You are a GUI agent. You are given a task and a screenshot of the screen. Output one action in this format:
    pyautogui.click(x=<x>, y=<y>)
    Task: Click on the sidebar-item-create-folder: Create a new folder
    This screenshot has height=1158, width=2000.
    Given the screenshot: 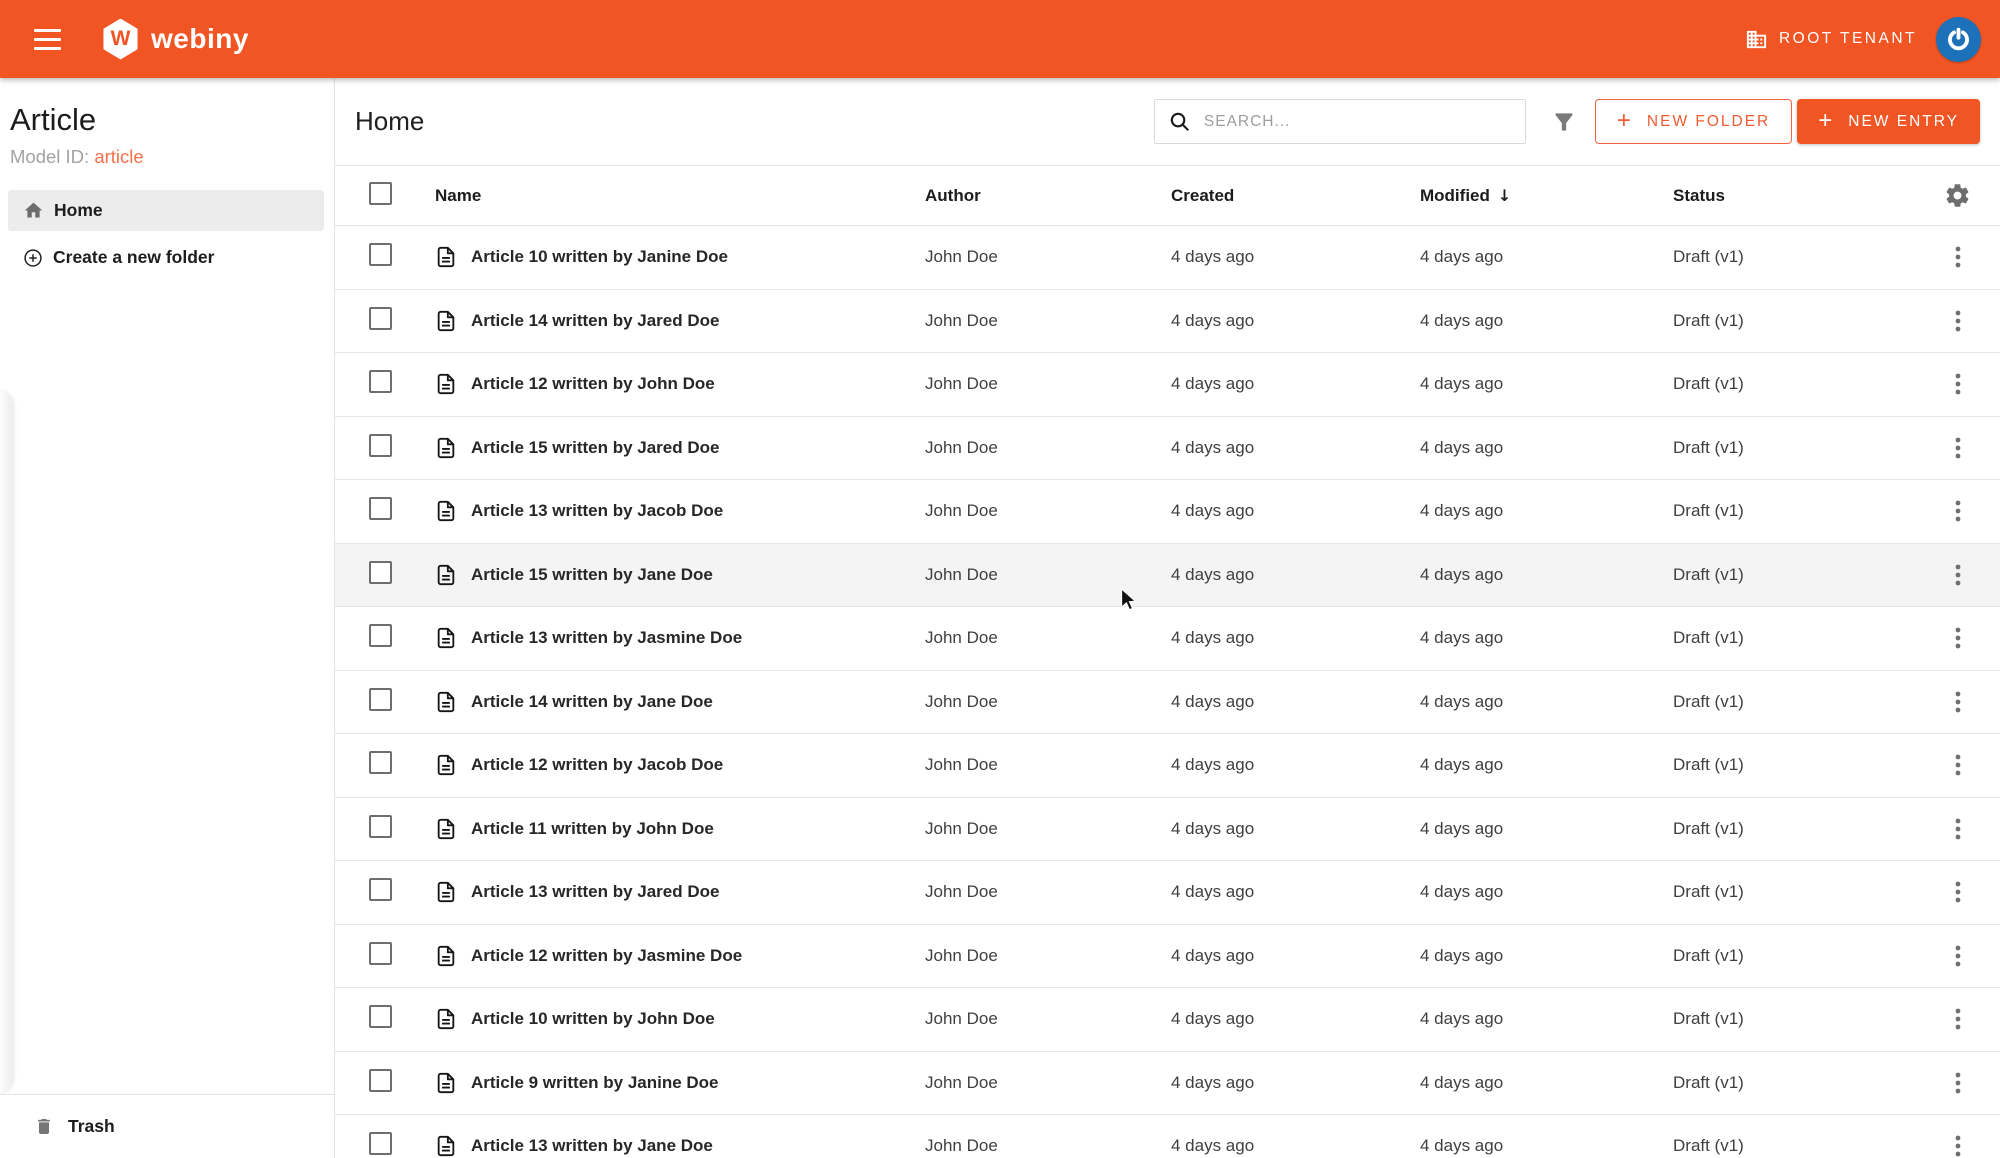 What is the action you would take?
    pyautogui.click(x=166, y=257)
    